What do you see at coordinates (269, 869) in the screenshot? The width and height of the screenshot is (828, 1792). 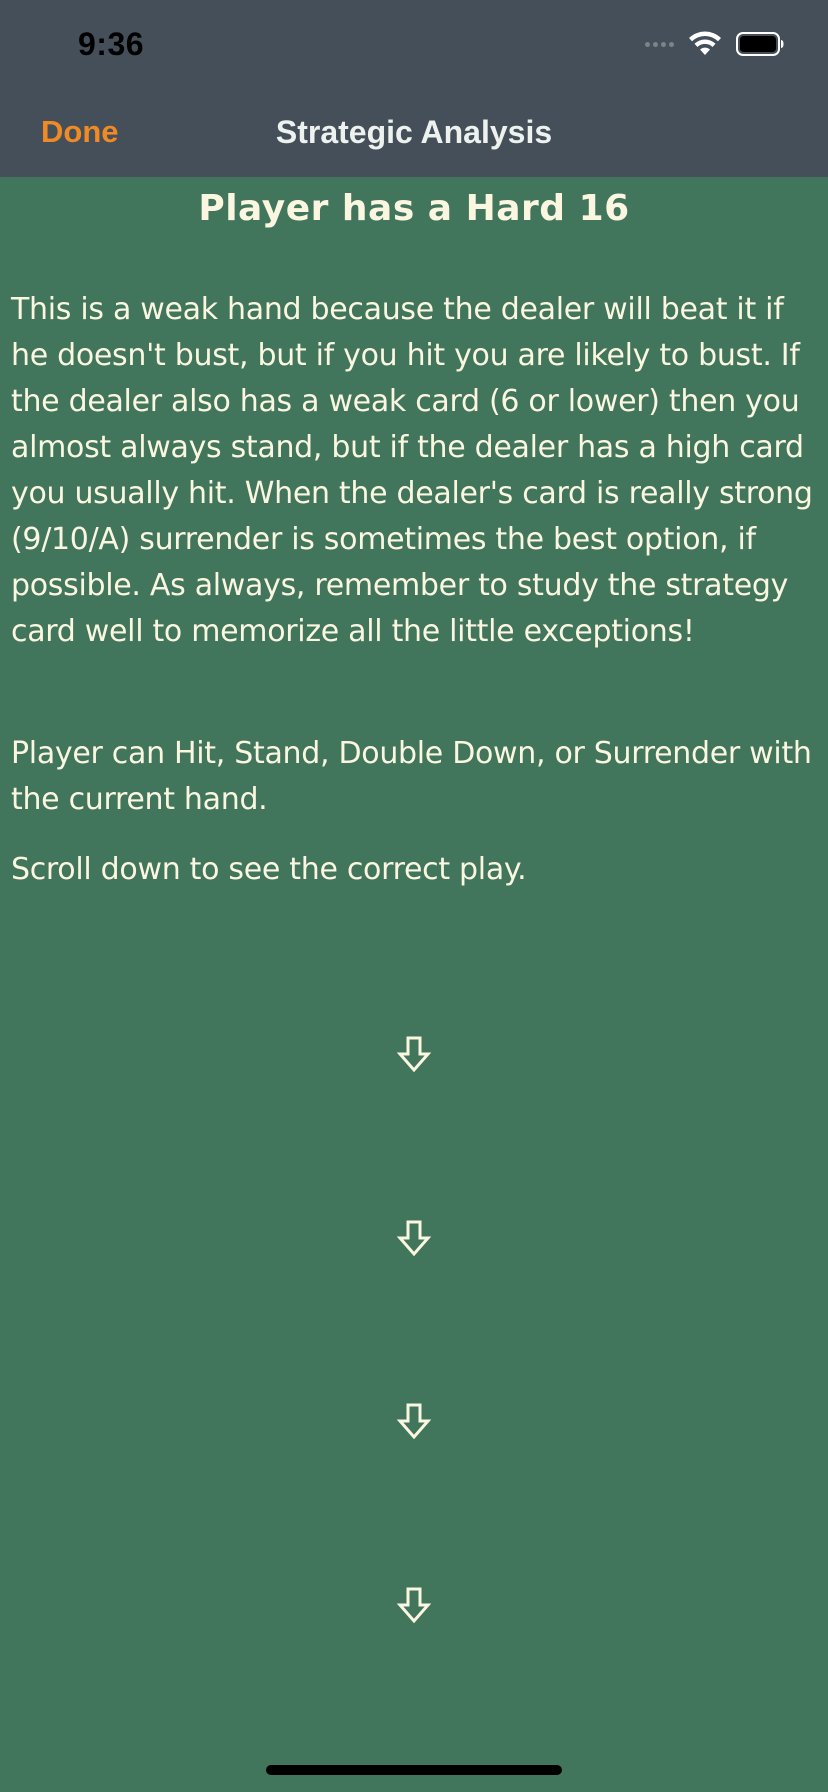 I see `scroll-hint: Scroll down to see the correct play.` at bounding box center [269, 869].